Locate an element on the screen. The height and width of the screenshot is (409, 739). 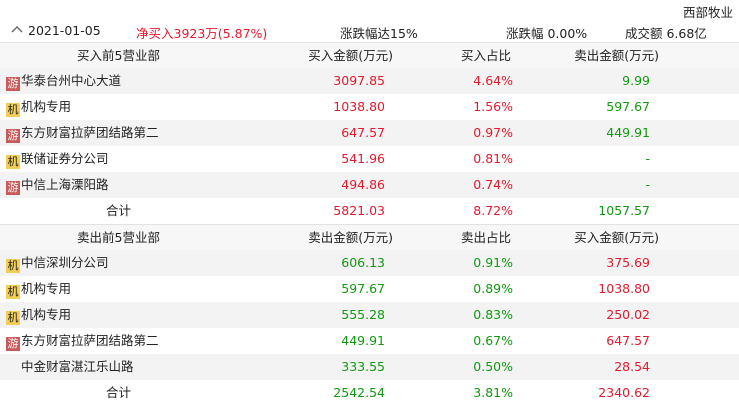
buy-amount: 541.96 is located at coordinates (363, 158).